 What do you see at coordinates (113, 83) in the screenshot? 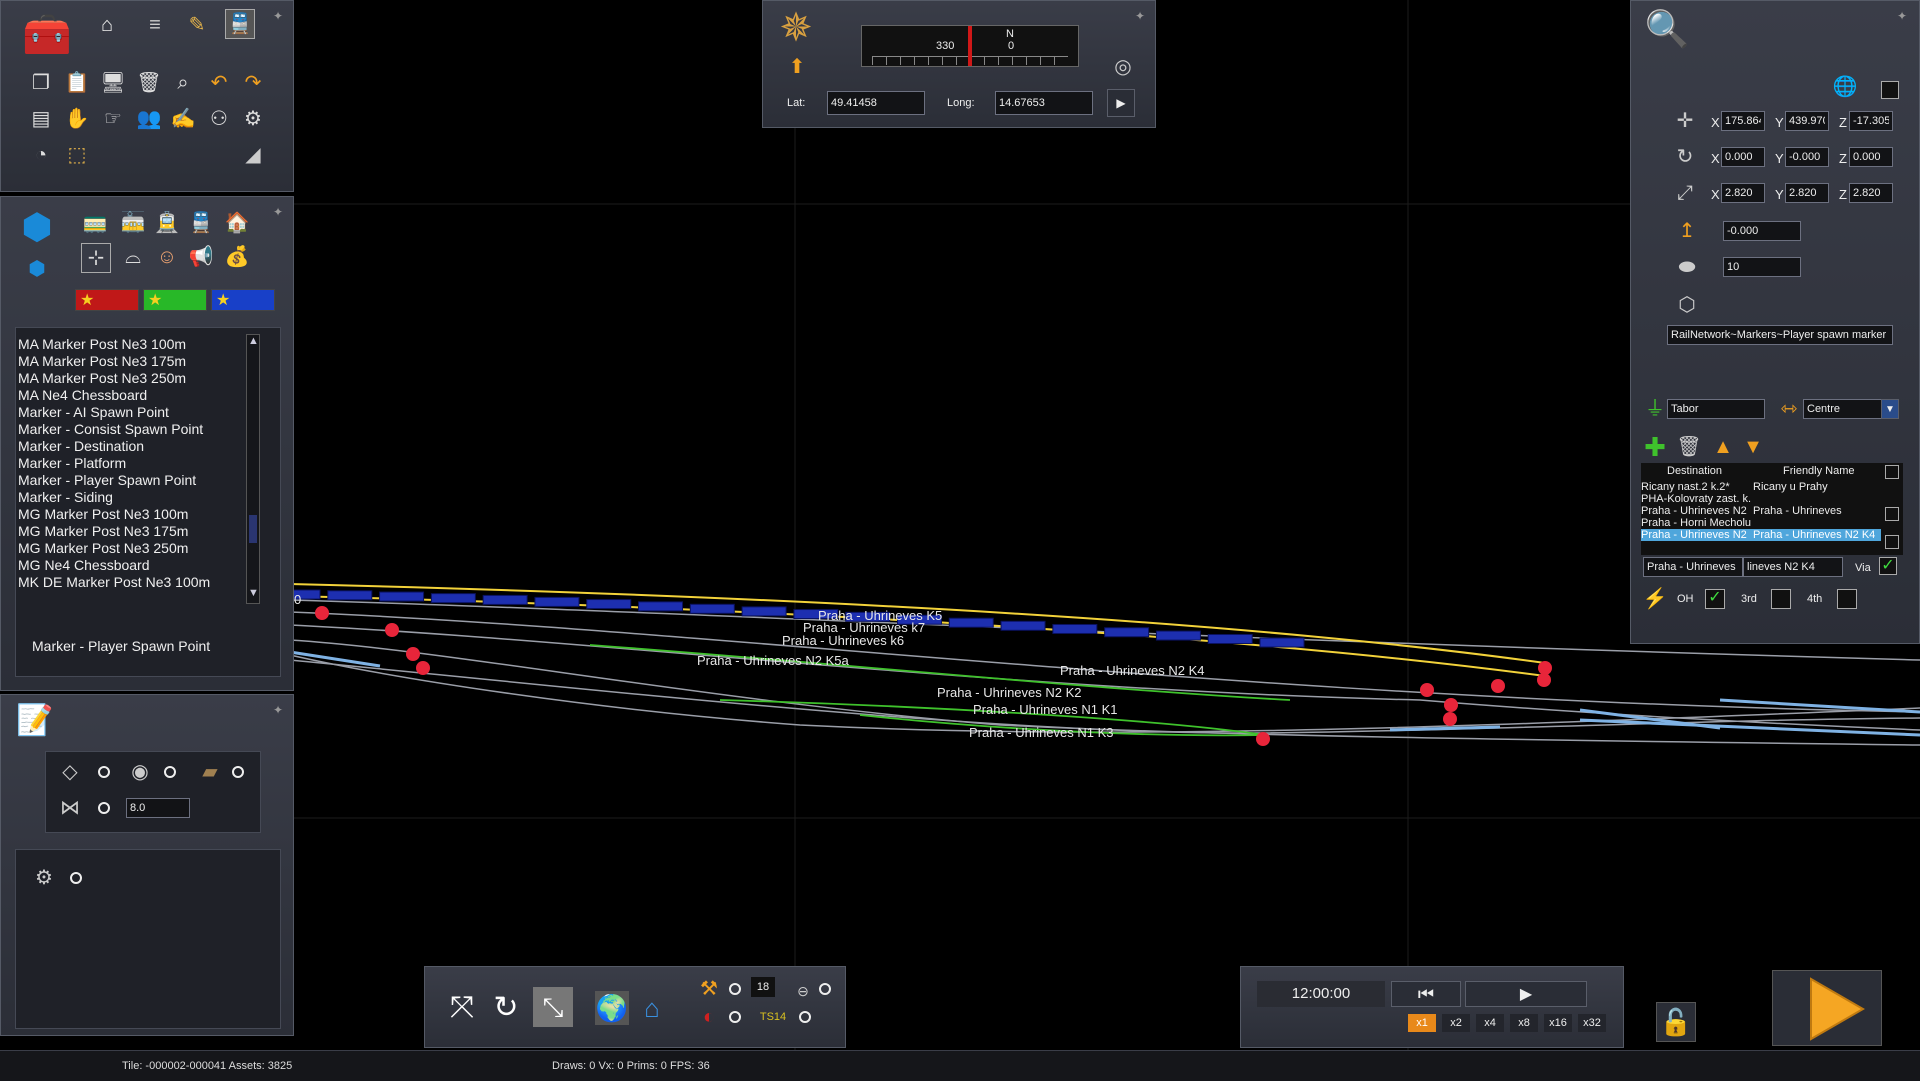
I see `monitor-icon: 🖥` at bounding box center [113, 83].